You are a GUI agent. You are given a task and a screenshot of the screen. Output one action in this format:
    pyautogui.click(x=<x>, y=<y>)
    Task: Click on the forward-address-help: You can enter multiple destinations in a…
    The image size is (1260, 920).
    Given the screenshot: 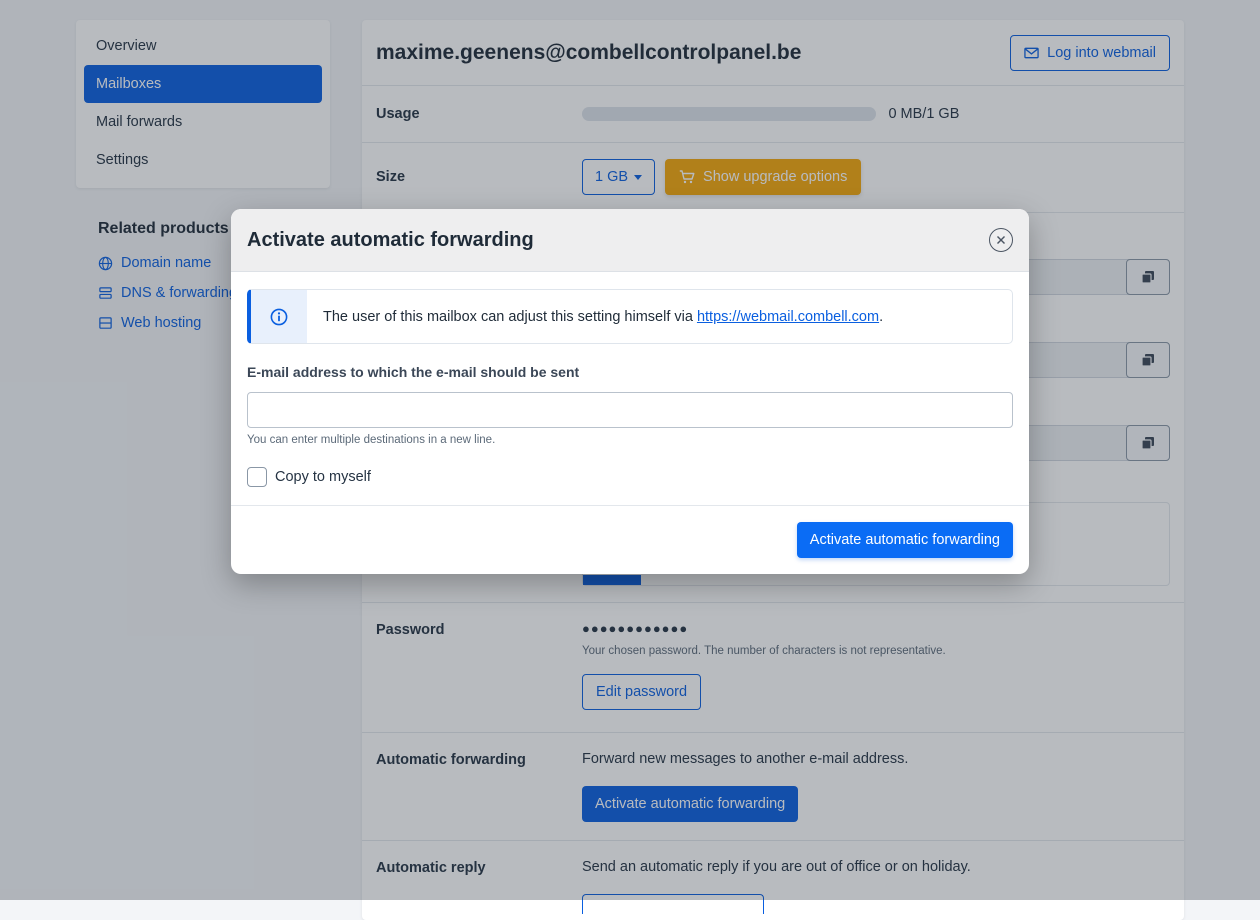 What is the action you would take?
    pyautogui.click(x=371, y=440)
    